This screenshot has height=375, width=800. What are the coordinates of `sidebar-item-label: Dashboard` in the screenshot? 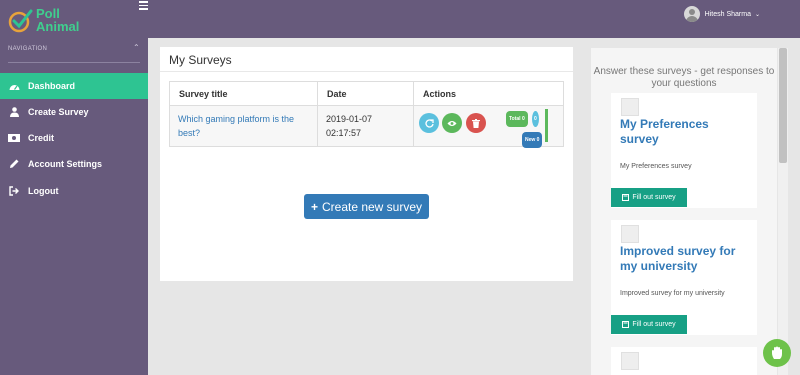 It's located at (52, 86).